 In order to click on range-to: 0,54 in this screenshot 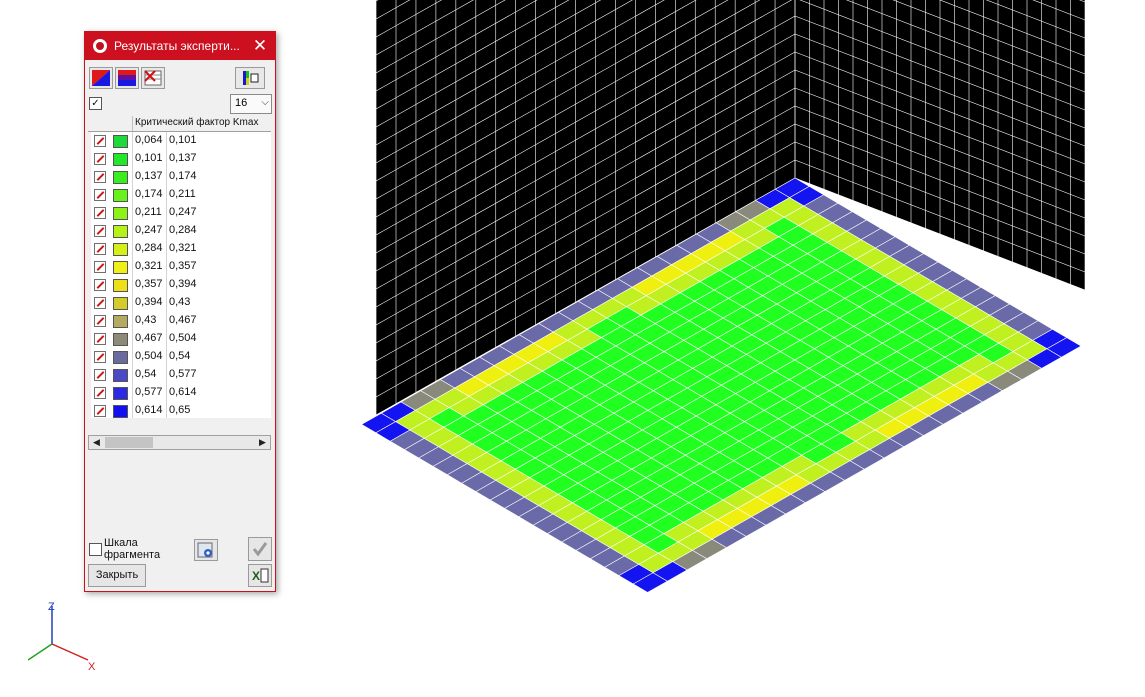, I will do `click(180, 356)`.